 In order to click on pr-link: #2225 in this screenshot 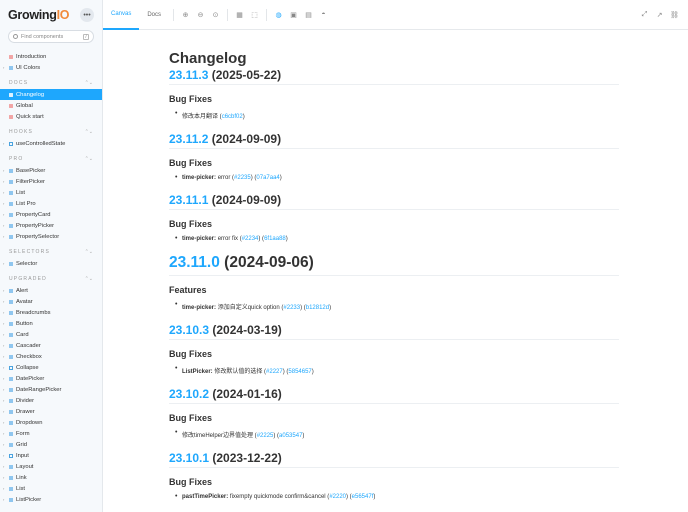, I will do `click(265, 436)`.